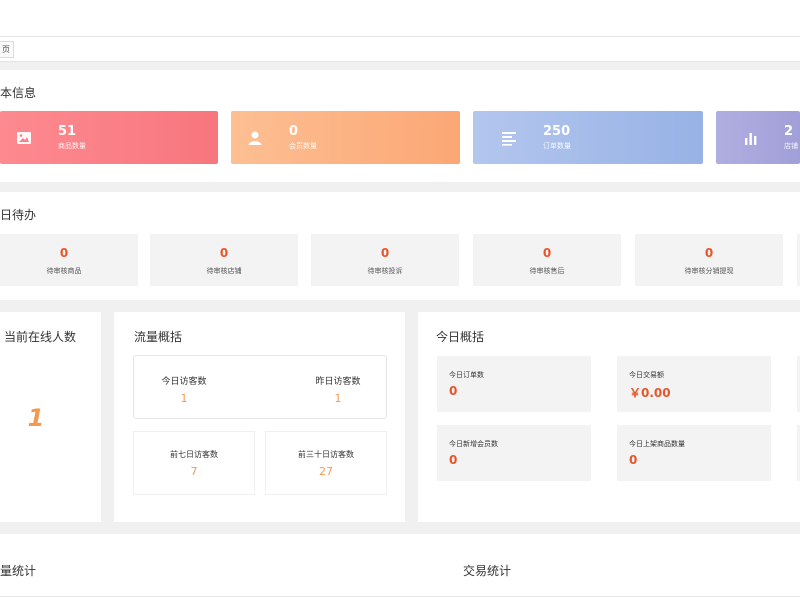 This screenshot has width=800, height=600. What do you see at coordinates (303, 146) in the screenshot?
I see `card-label: 会员数量` at bounding box center [303, 146].